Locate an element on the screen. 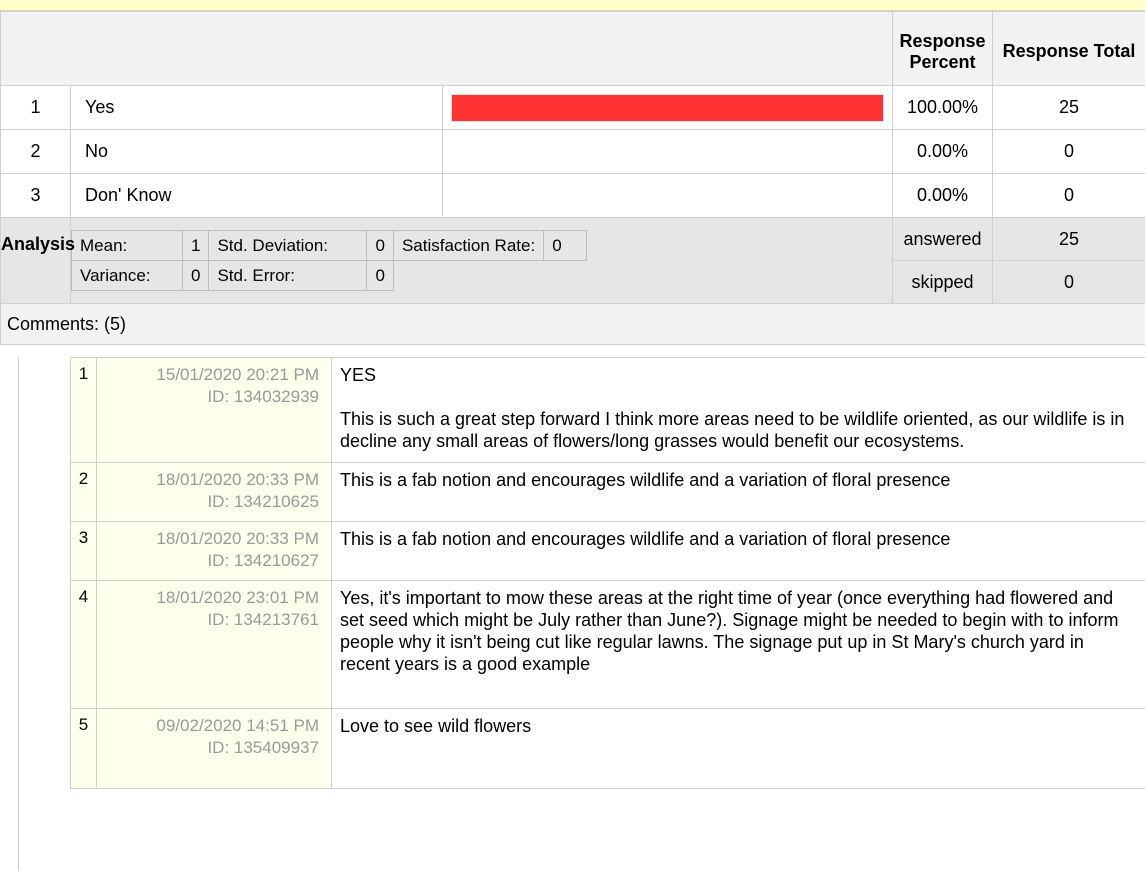 The image size is (1145, 871). comment-id: ID: 134213761 is located at coordinates (263, 619).